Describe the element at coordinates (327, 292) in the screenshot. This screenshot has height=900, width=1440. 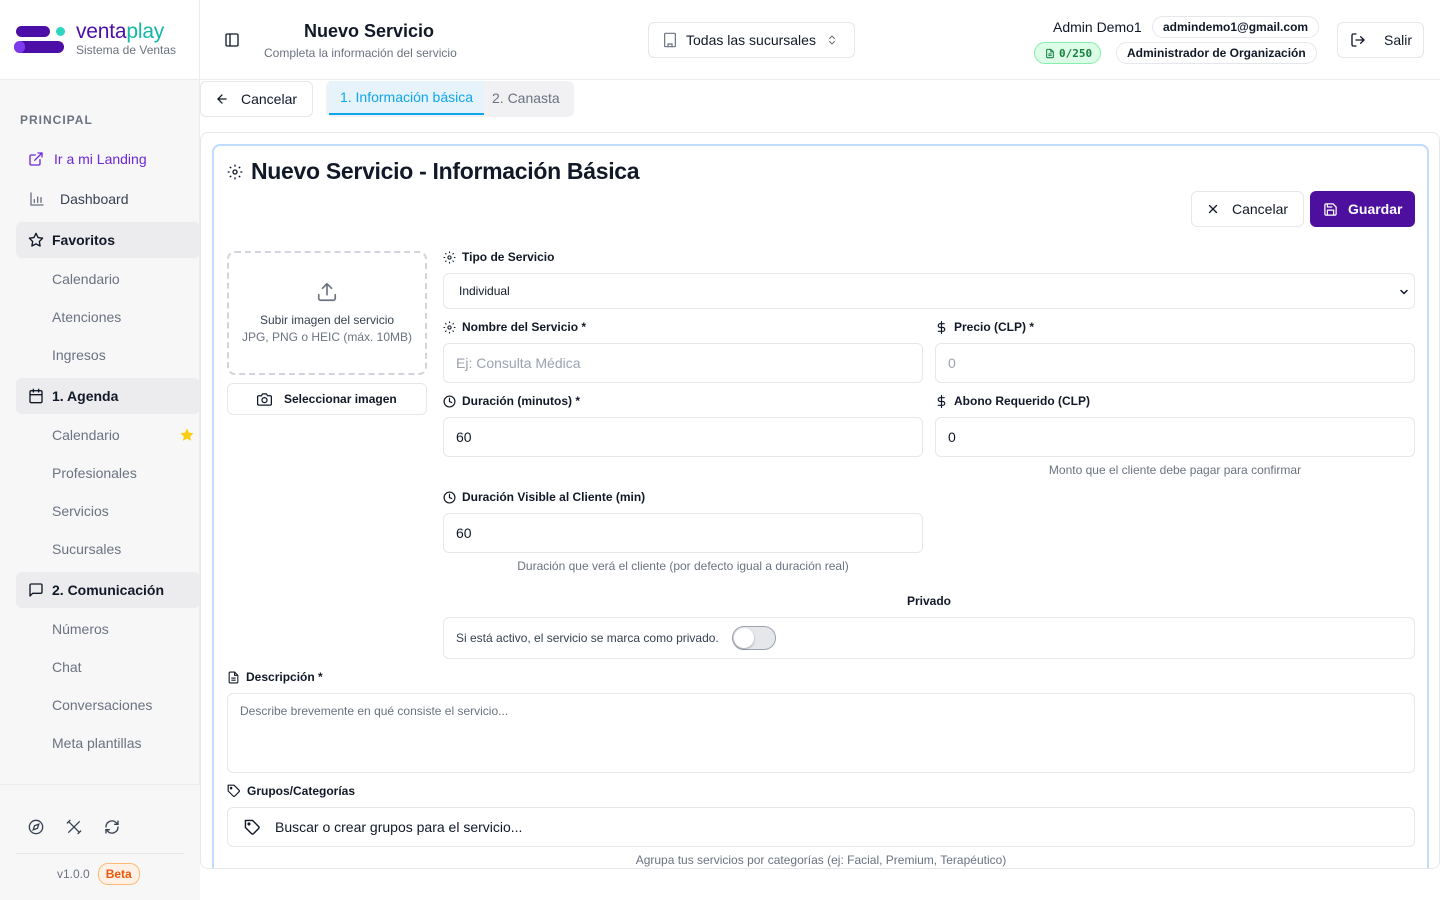
I see `upload-icon` at that location.